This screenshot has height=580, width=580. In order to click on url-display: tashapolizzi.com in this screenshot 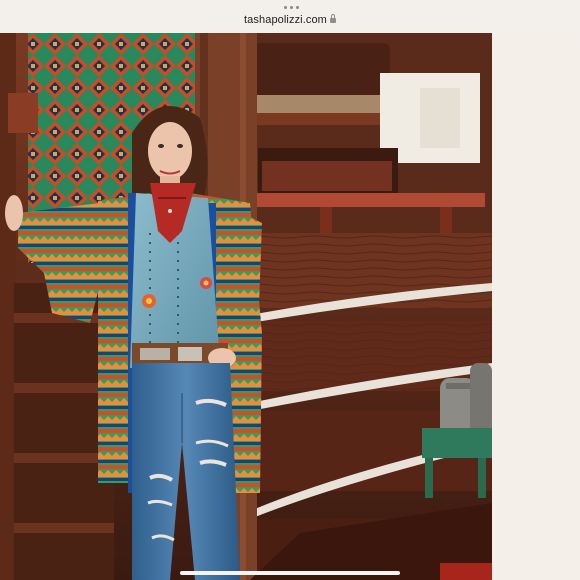, I will do `click(290, 20)`.